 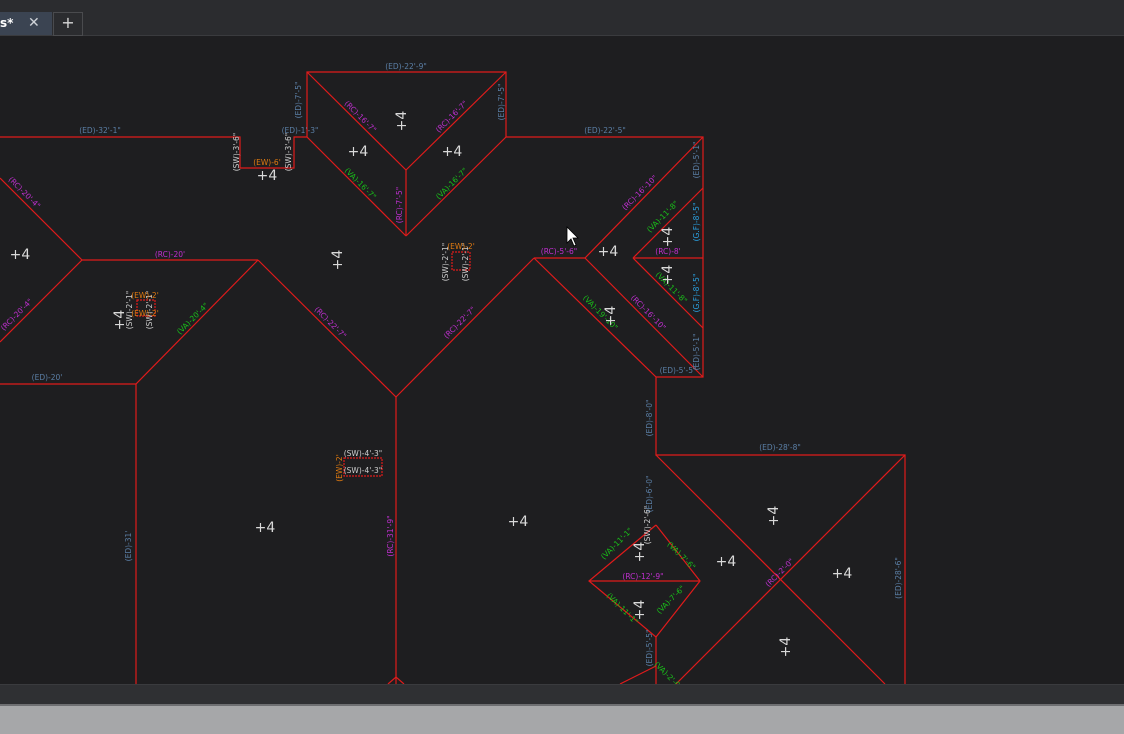 I want to click on dimension-label: (ED)-8'-0", so click(x=649, y=418).